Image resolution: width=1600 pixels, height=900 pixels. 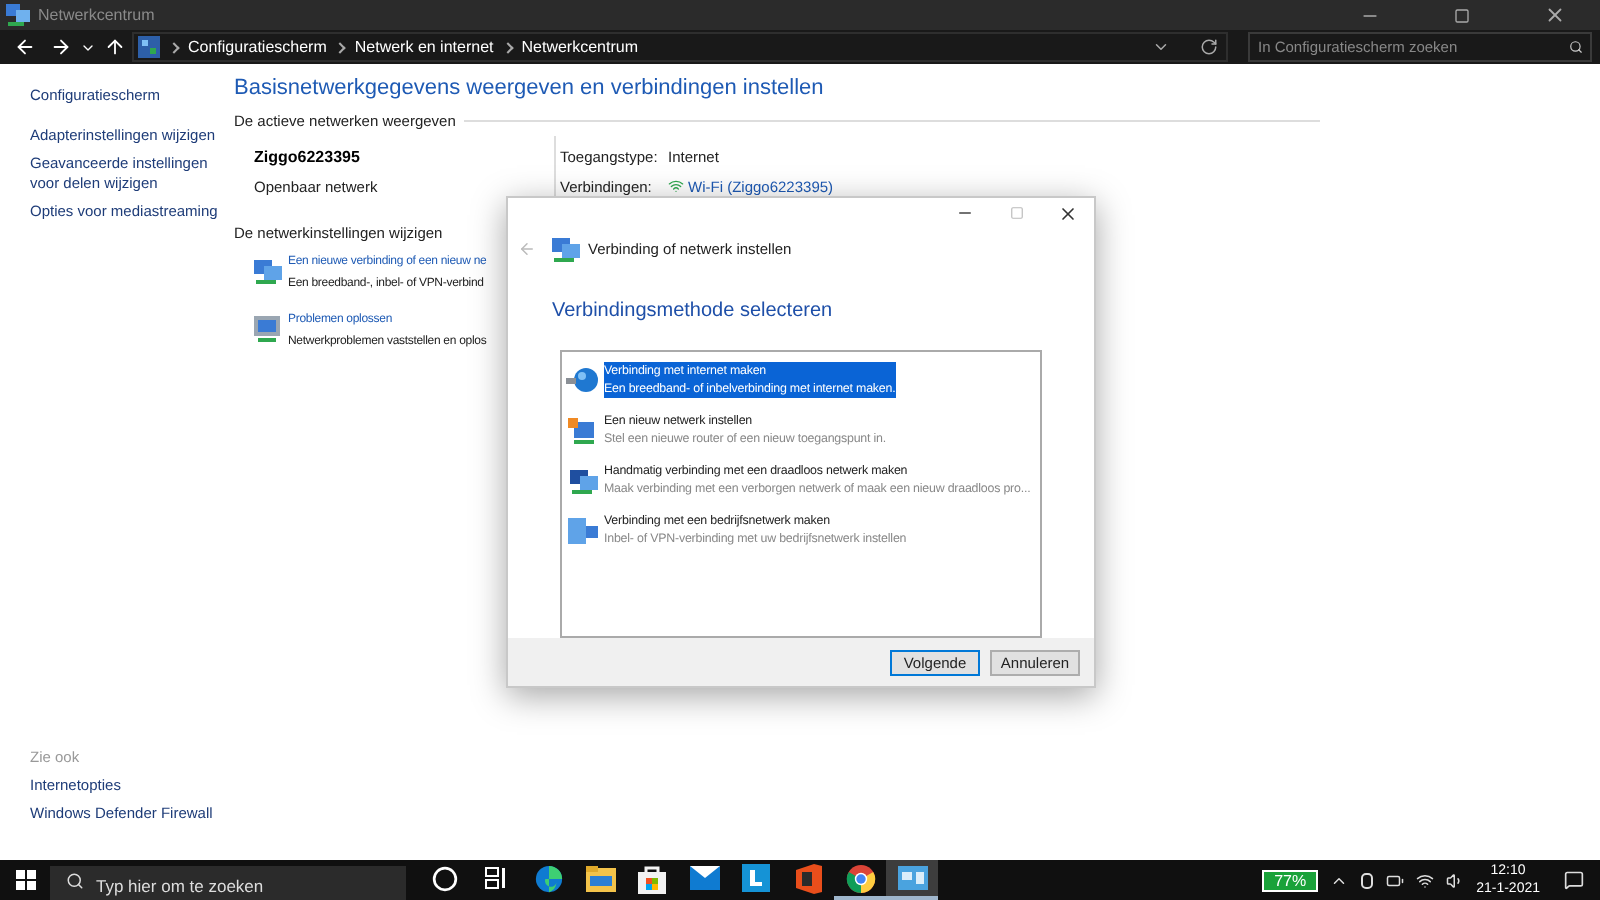 What do you see at coordinates (1455, 880) in the screenshot?
I see `volume-icon` at bounding box center [1455, 880].